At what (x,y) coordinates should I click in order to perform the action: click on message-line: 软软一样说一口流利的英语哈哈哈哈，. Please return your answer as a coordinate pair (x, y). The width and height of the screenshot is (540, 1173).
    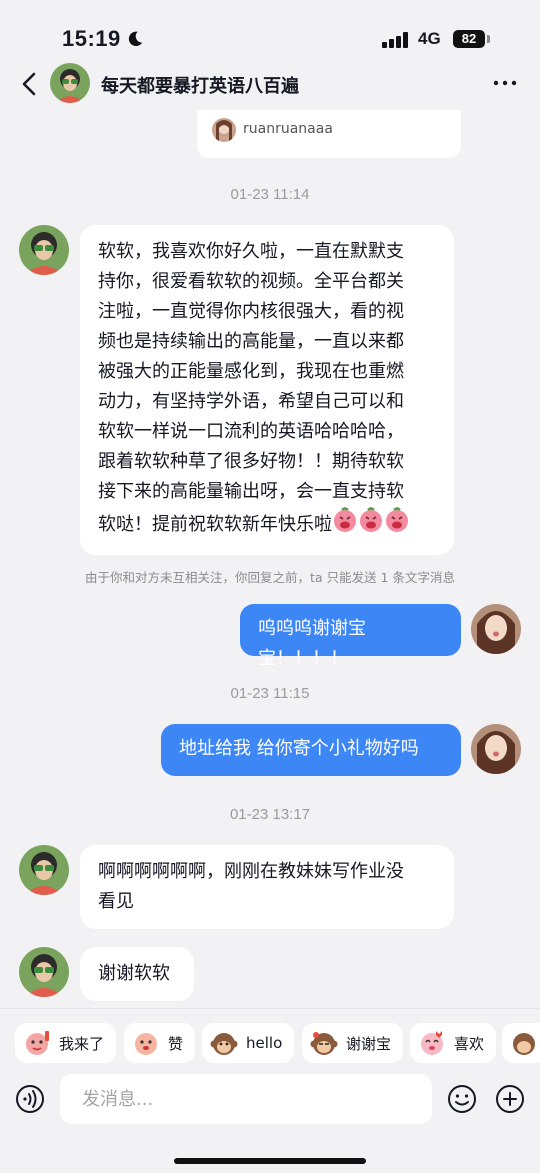
    Looking at the image, I should click on (251, 431).